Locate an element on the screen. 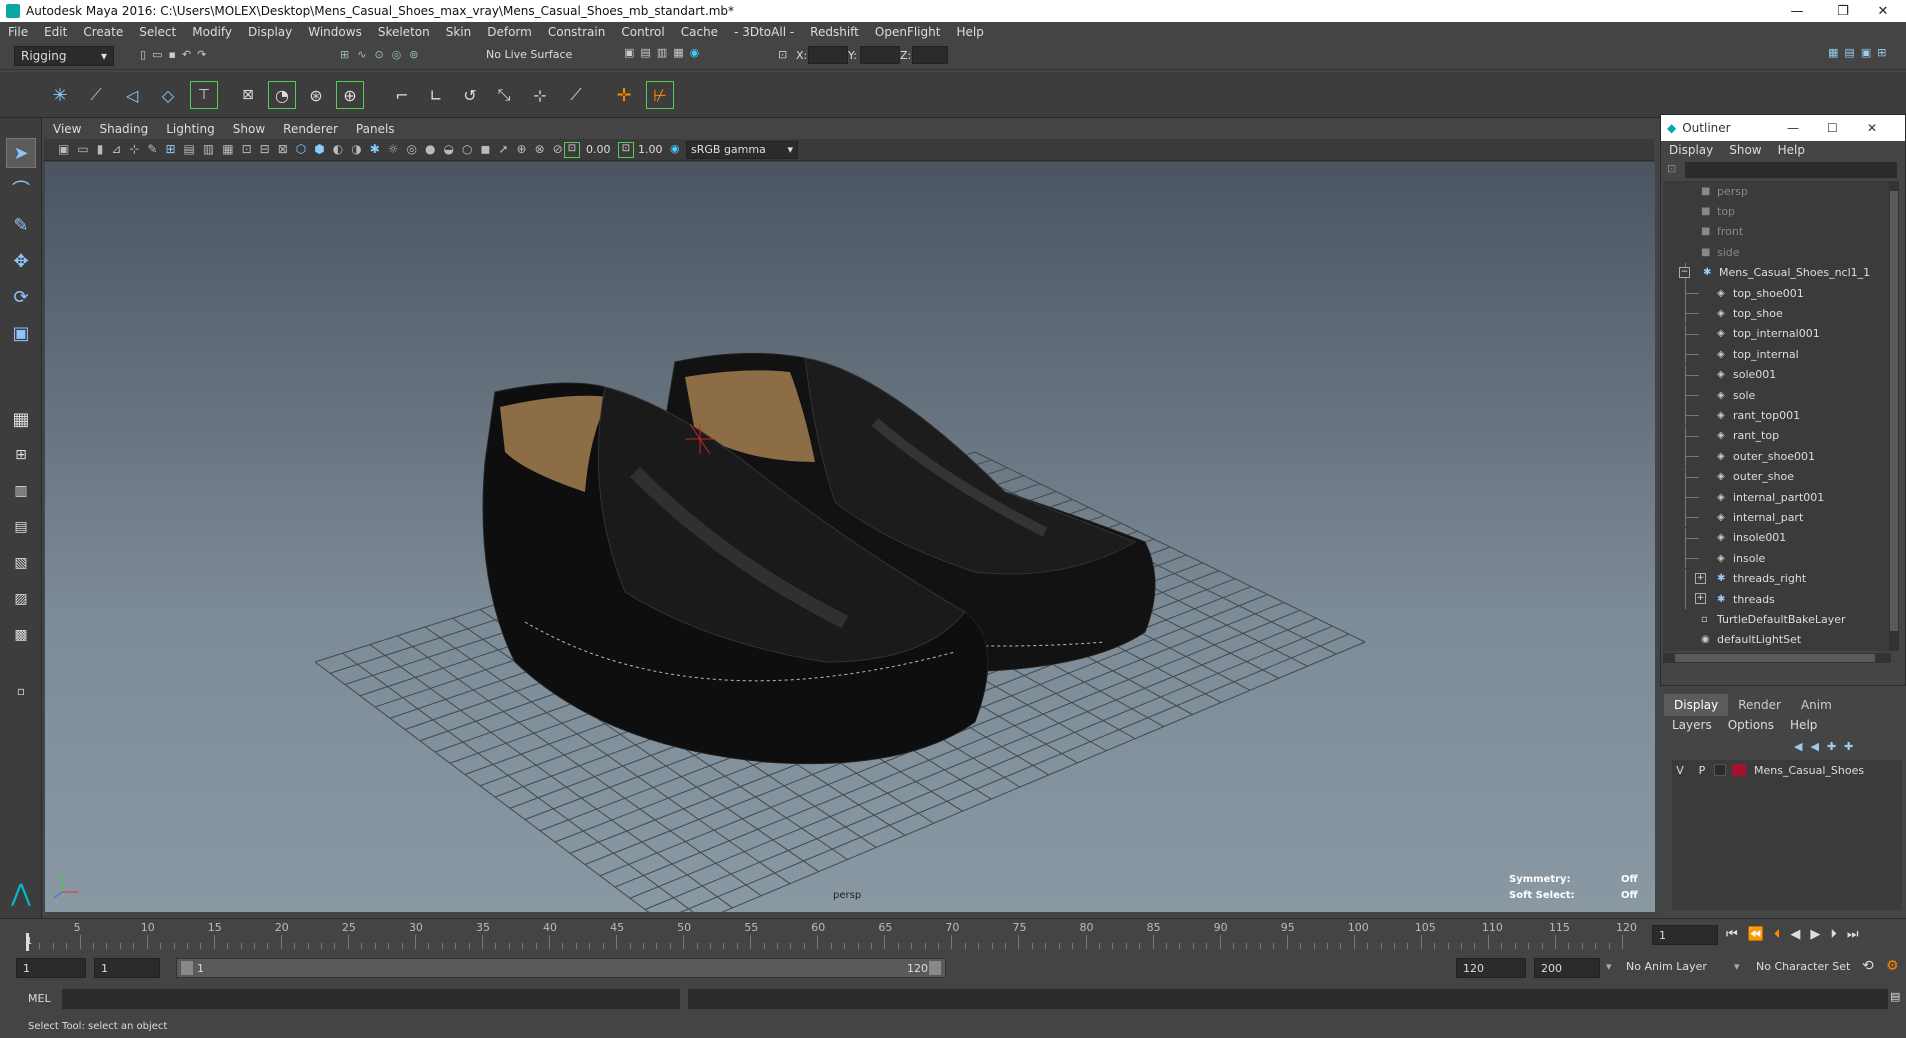 Image resolution: width=1906 pixels, height=1038 pixels. set-driven-key-icon: ⊬ is located at coordinates (660, 95).